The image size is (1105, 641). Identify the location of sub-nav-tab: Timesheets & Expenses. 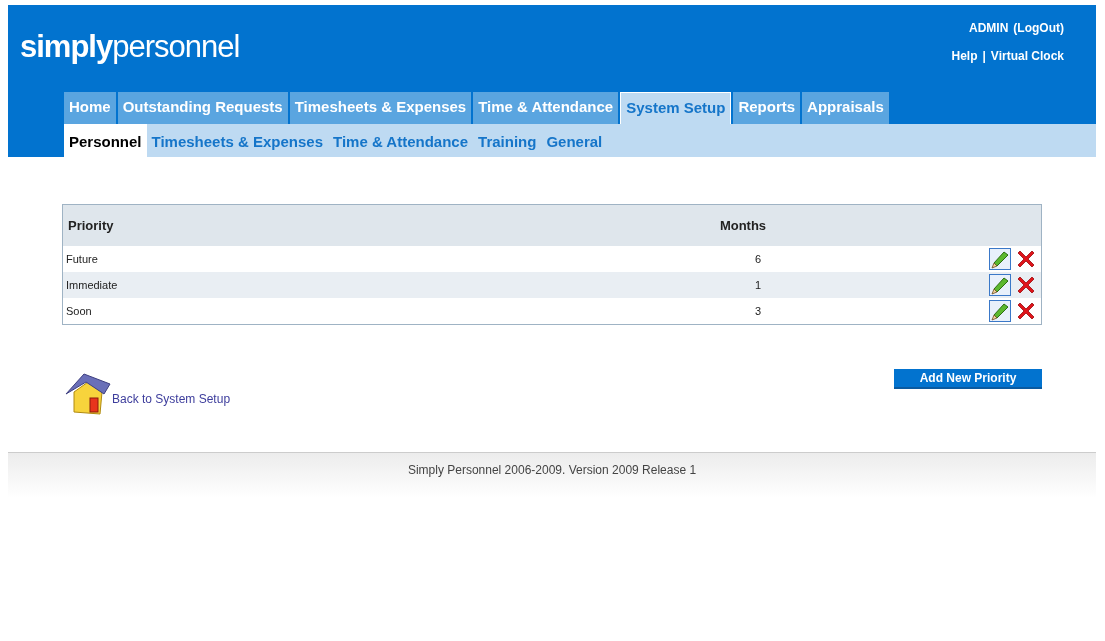
(237, 140).